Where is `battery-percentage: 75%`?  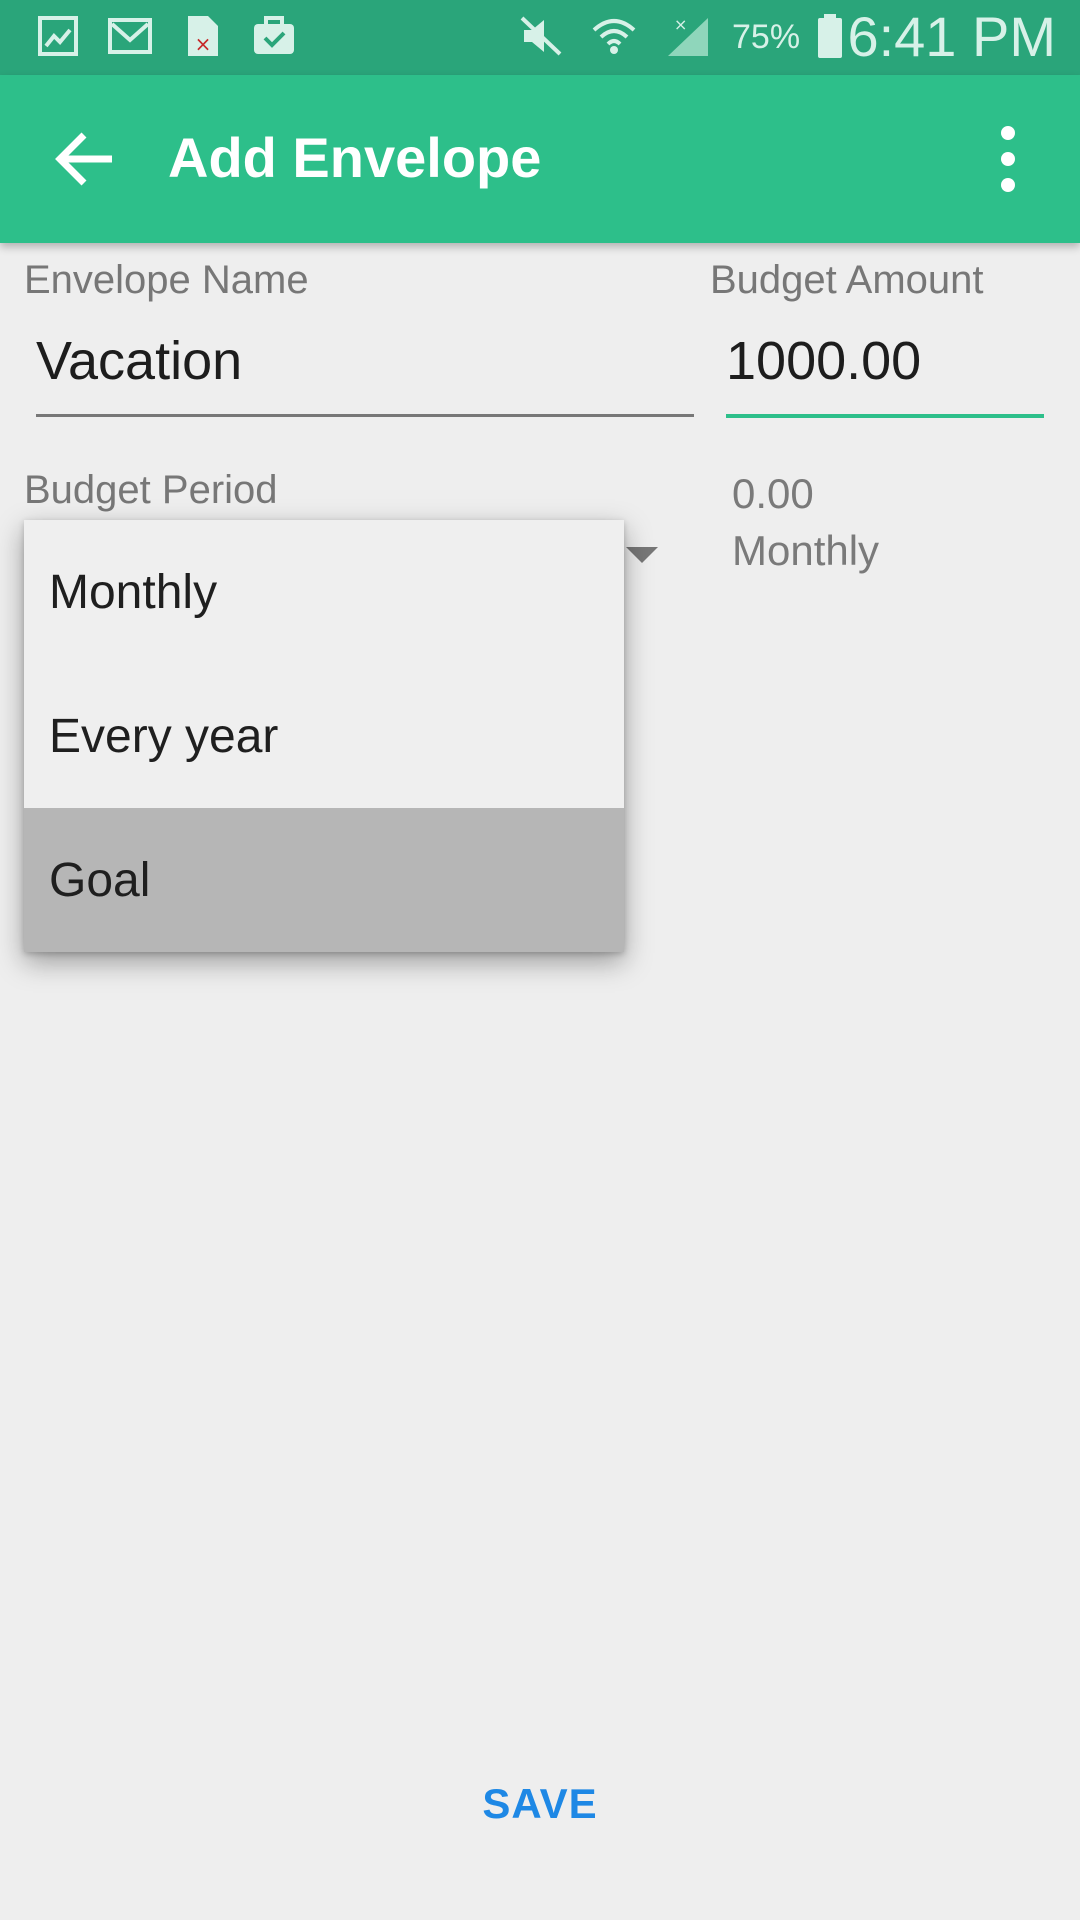
battery-percentage: 75% is located at coordinates (766, 37).